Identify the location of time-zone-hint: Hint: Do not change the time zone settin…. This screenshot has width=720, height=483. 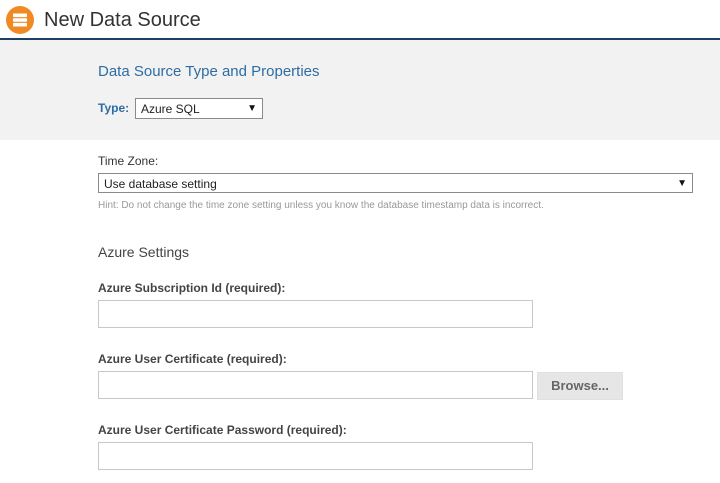
(321, 205).